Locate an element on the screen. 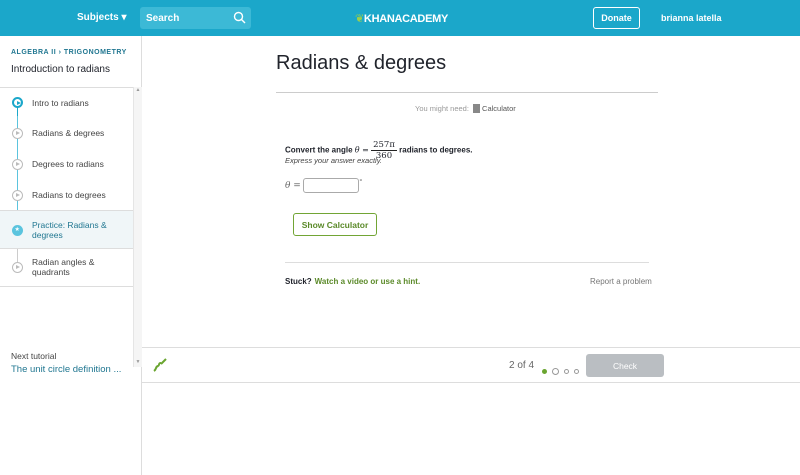  check-button: Check is located at coordinates (625, 365).